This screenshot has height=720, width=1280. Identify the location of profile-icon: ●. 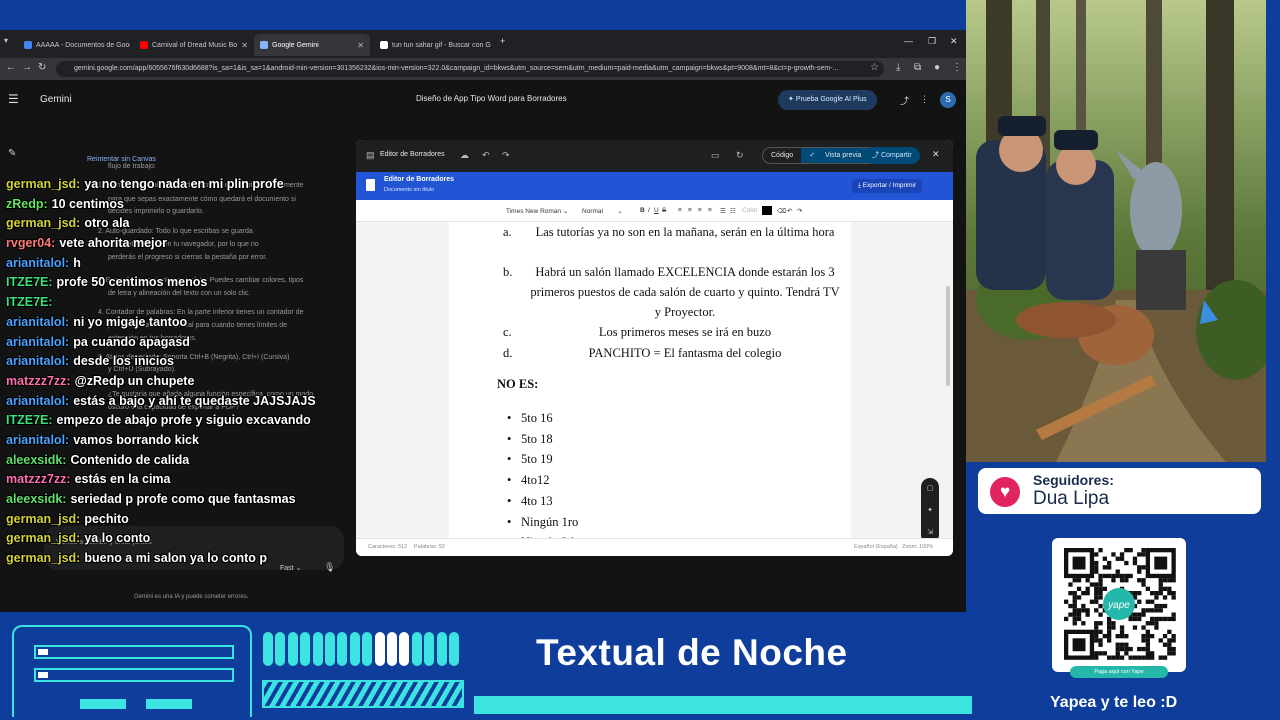
(937, 67).